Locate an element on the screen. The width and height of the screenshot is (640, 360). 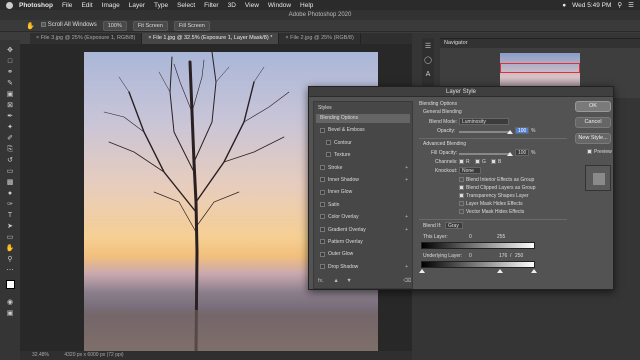
blend-if-select: Gray is located at coordinates (454, 225).